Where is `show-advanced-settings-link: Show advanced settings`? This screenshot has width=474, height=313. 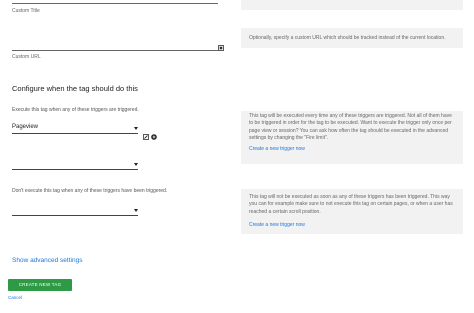
show-advanced-settings-link: Show advanced settings is located at coordinates (47, 260).